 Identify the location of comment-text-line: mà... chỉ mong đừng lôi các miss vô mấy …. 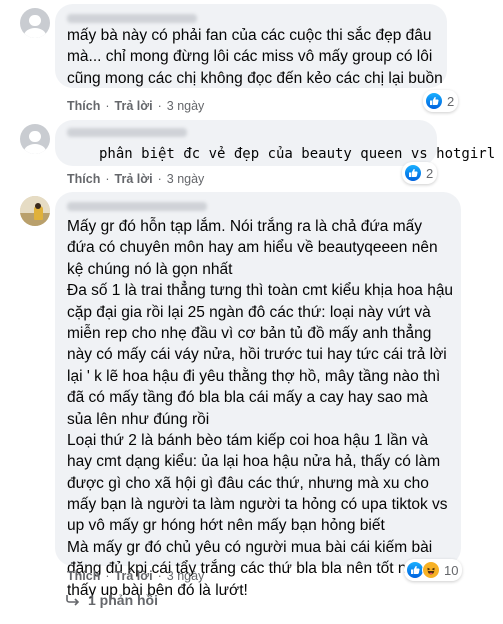
(250, 57).